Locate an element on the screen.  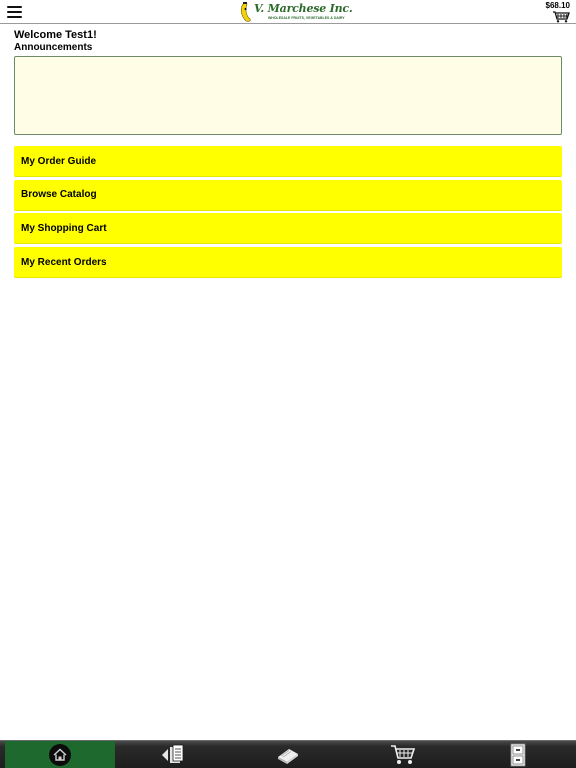
toolbar-recent-orders-tab is located at coordinates (518, 754).